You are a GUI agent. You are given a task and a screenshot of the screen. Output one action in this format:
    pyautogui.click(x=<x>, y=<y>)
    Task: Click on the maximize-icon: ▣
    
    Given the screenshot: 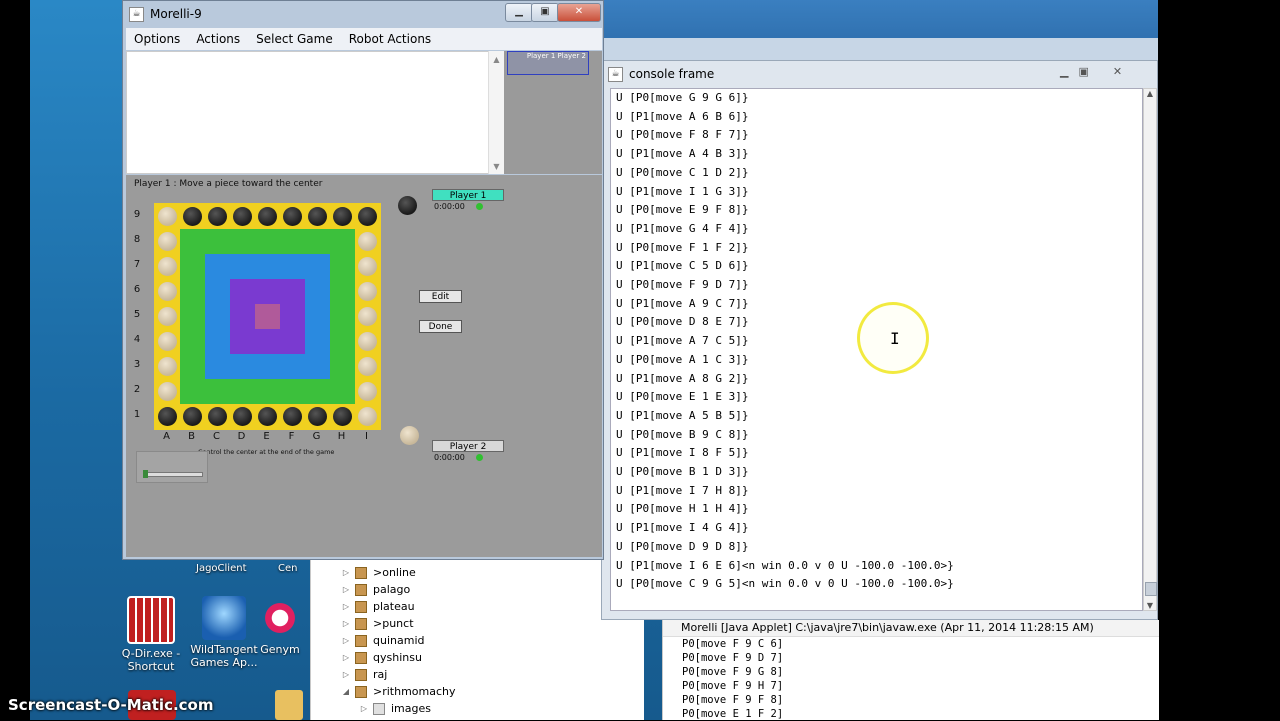 What is the action you would take?
    pyautogui.click(x=1083, y=71)
    